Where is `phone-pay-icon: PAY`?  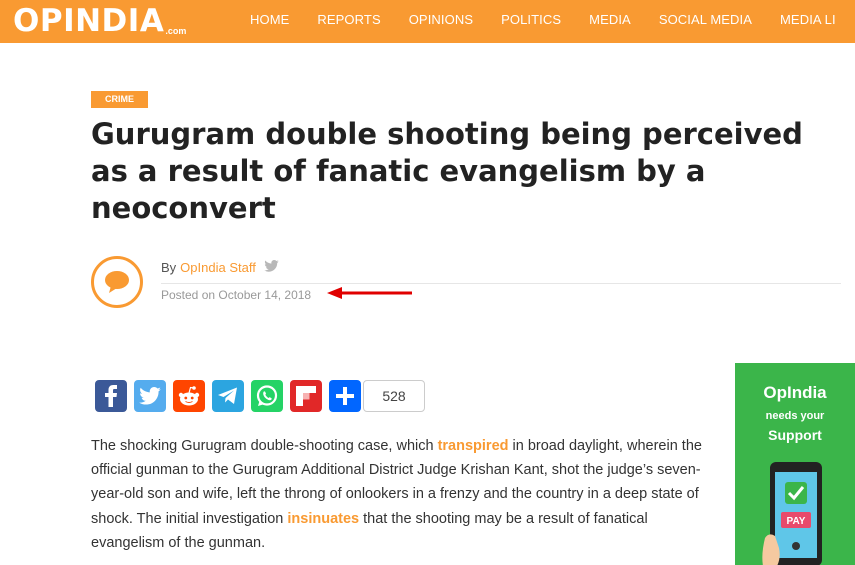
phone-pay-icon: PAY is located at coordinates (792, 513).